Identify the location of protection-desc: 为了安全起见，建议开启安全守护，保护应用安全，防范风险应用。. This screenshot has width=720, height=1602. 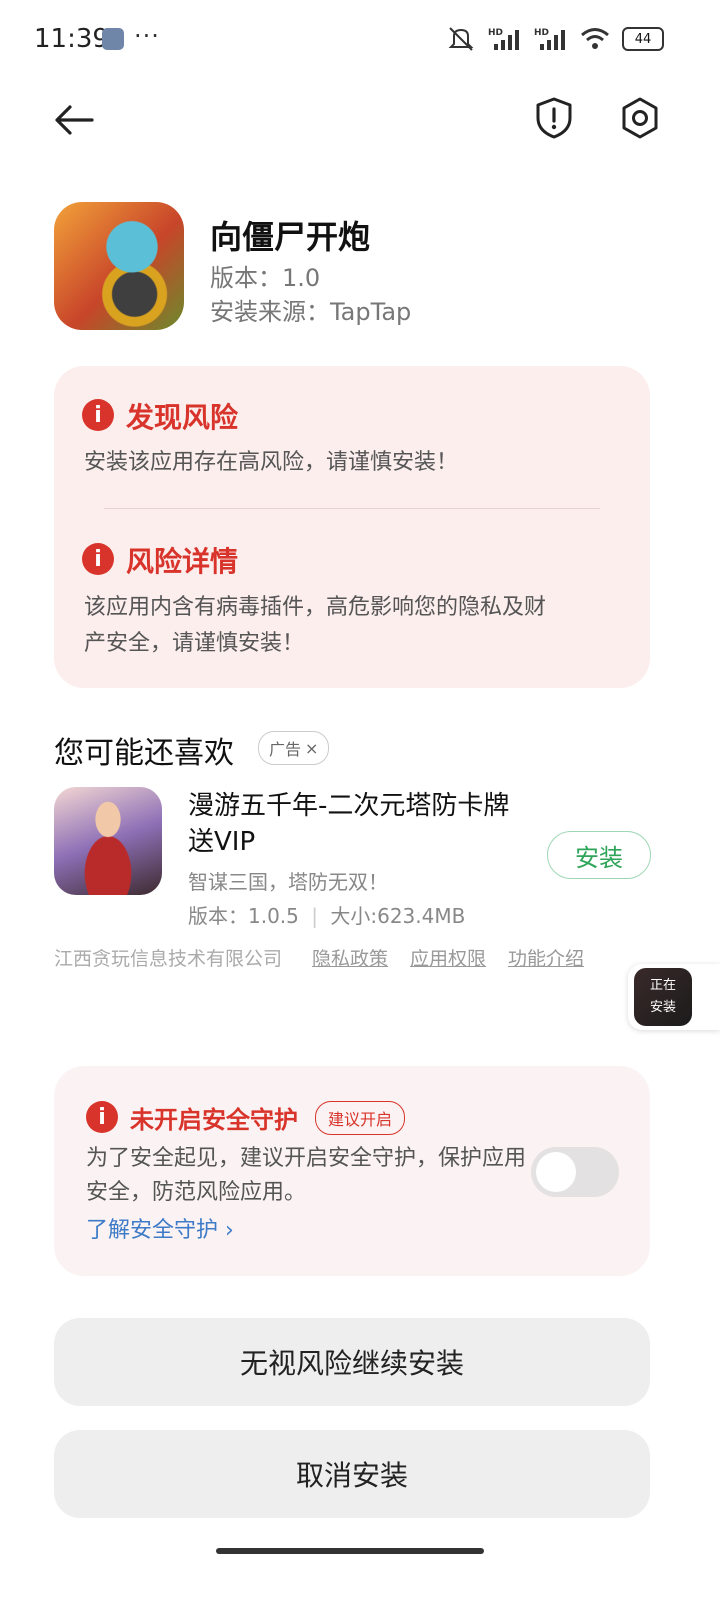
(306, 1175).